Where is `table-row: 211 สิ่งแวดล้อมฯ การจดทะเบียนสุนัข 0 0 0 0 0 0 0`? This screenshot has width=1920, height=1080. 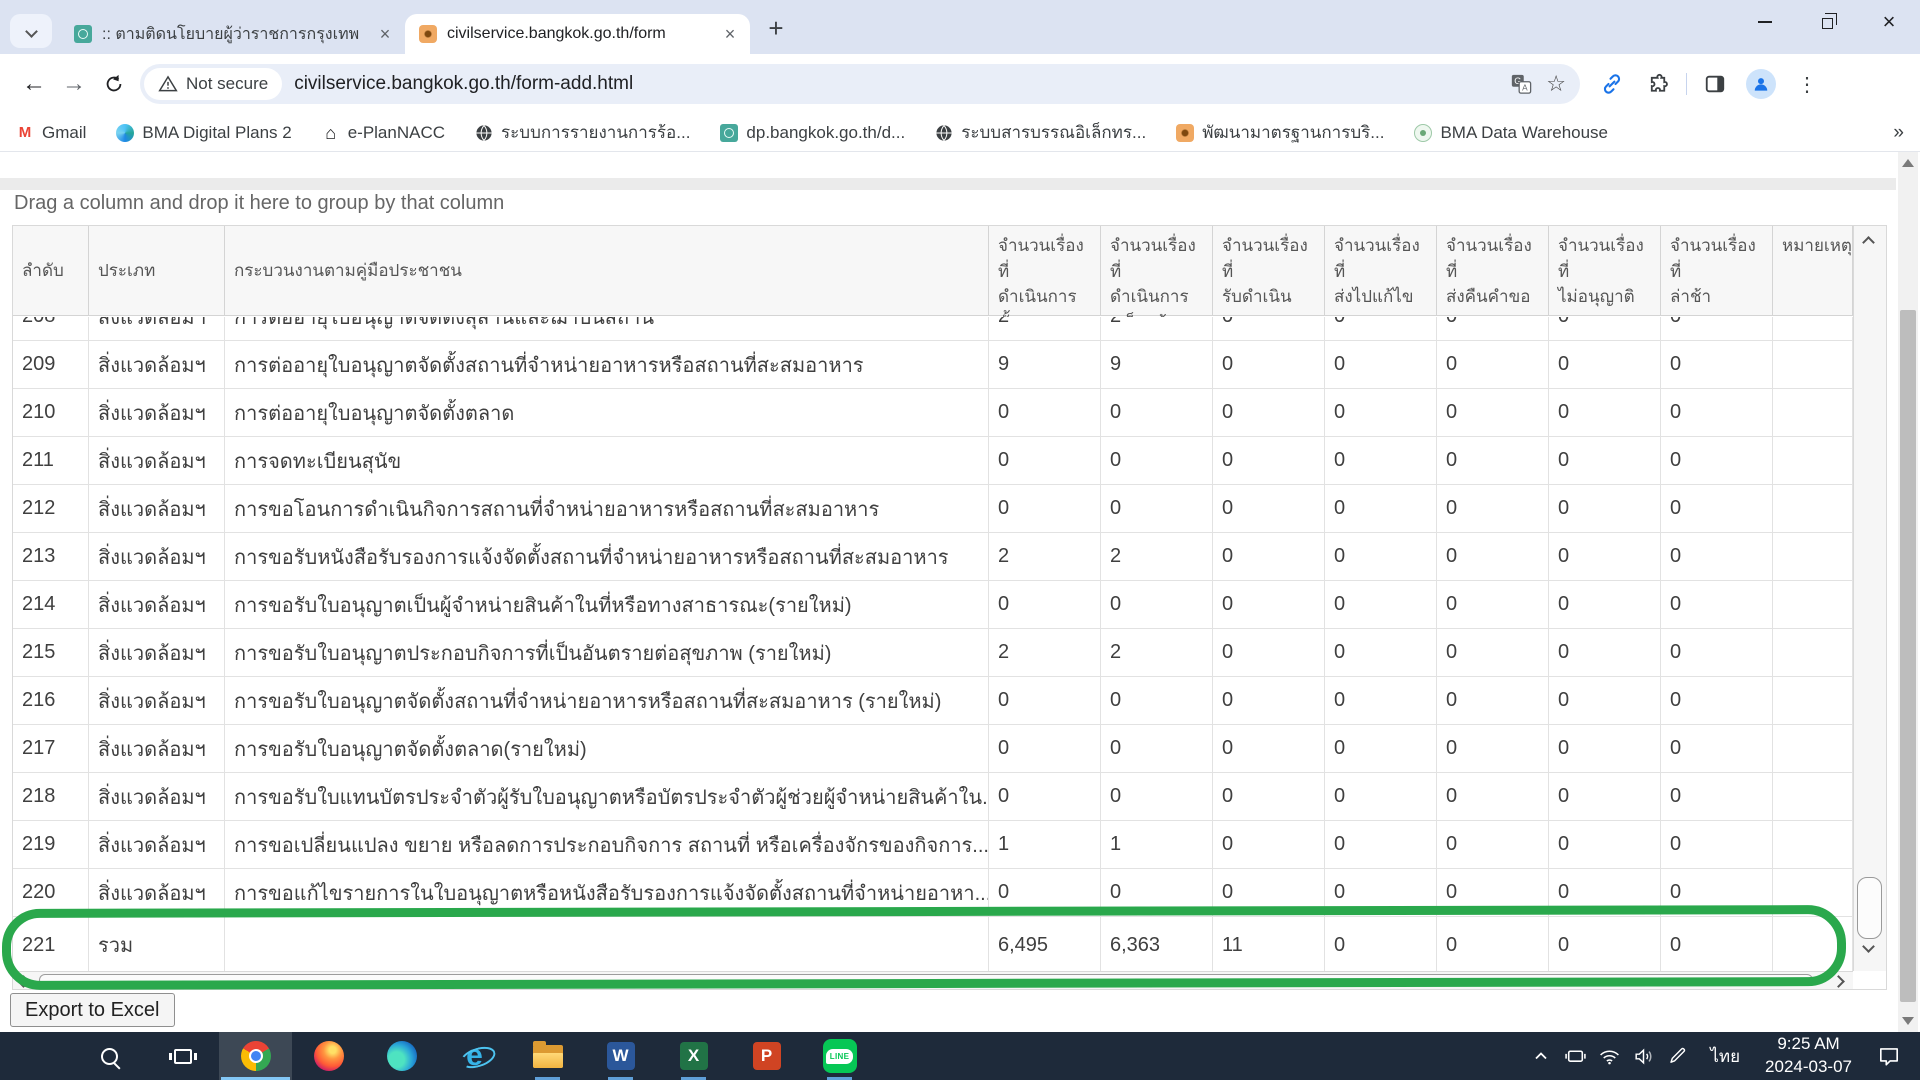 table-row: 211 สิ่งแวดล้อมฯ การจดทะเบียนสุนัข 0 0 0 0 0 0 0 is located at coordinates (933, 461).